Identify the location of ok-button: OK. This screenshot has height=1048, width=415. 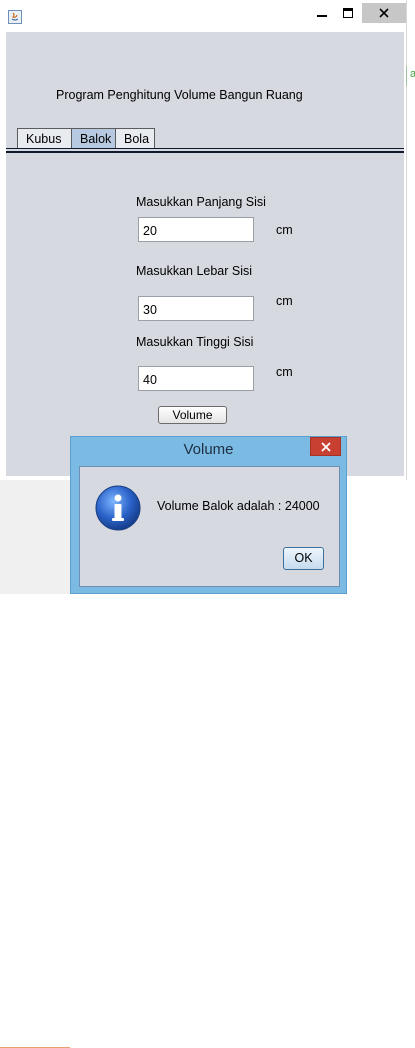
(303, 558).